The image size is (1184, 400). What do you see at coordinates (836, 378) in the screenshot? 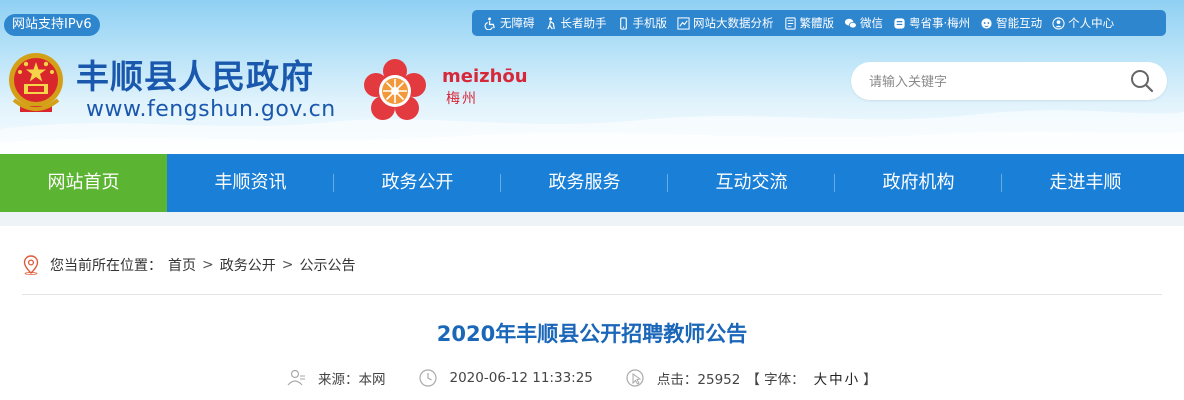
I see `font-medium-button: 中` at bounding box center [836, 378].